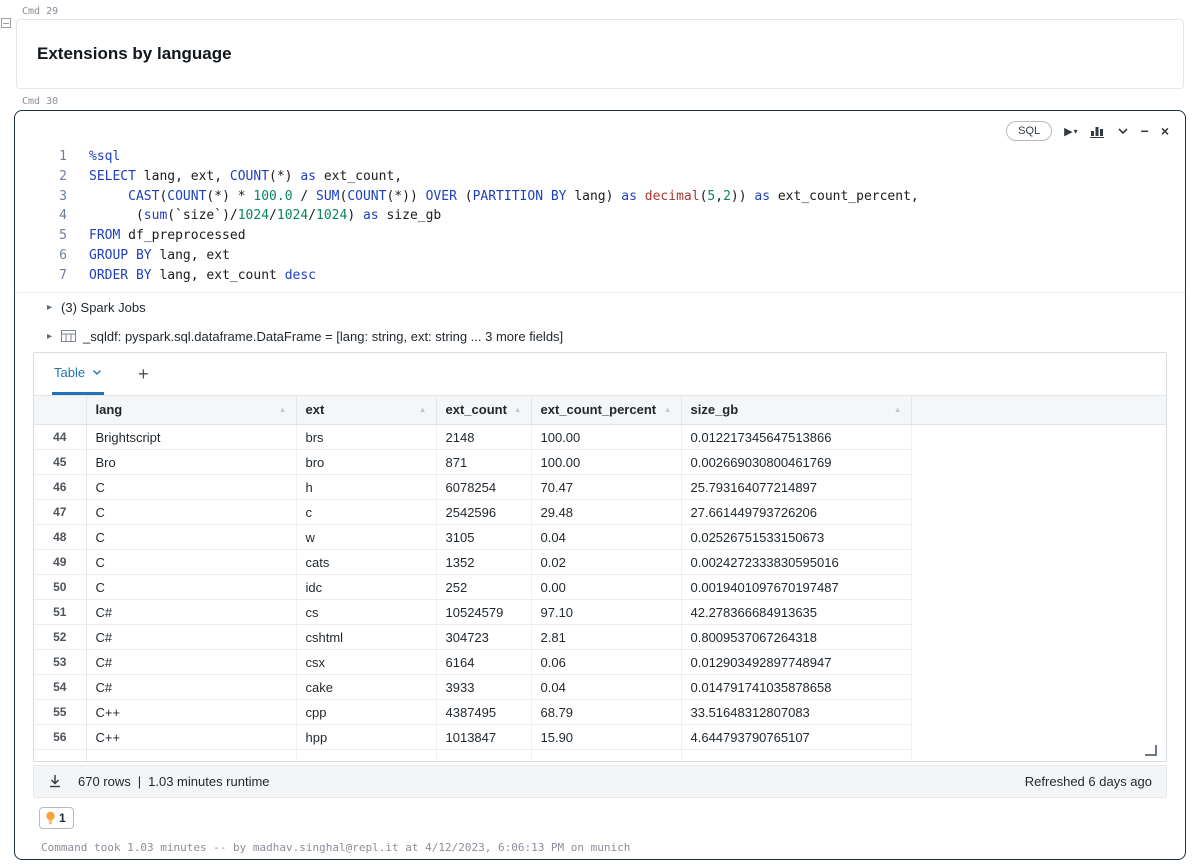  I want to click on table-cell: 0.002669030800461769, so click(796, 462).